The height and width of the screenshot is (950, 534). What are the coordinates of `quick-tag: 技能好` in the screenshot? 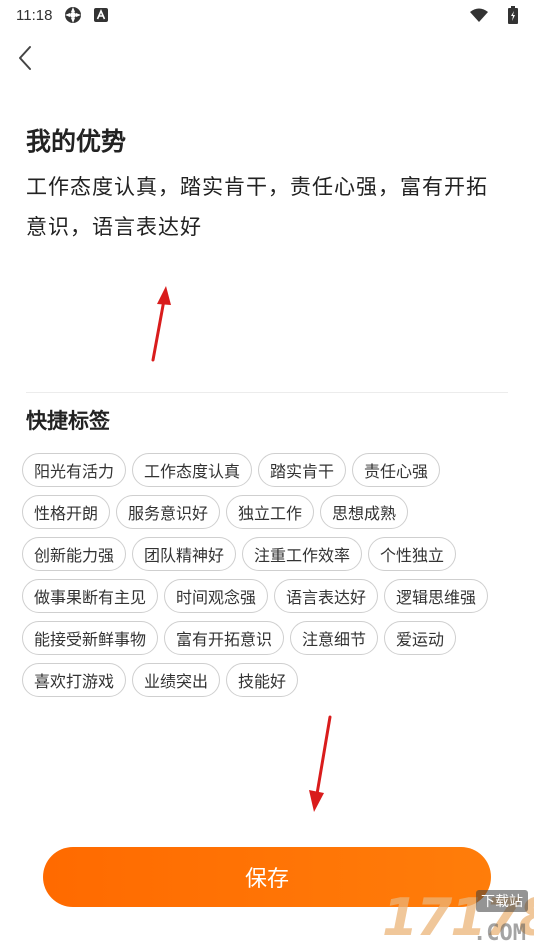 It's located at (262, 680).